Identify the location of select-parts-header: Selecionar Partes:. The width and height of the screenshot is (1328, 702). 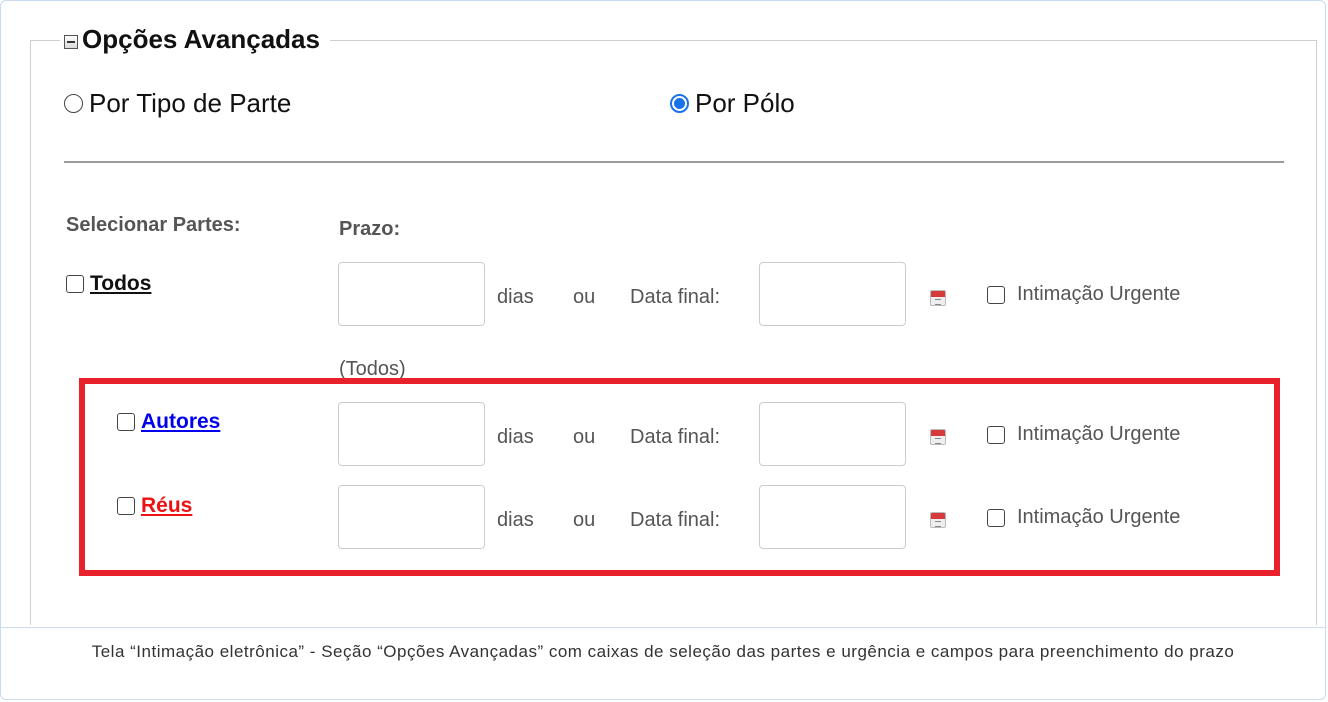
(153, 225).